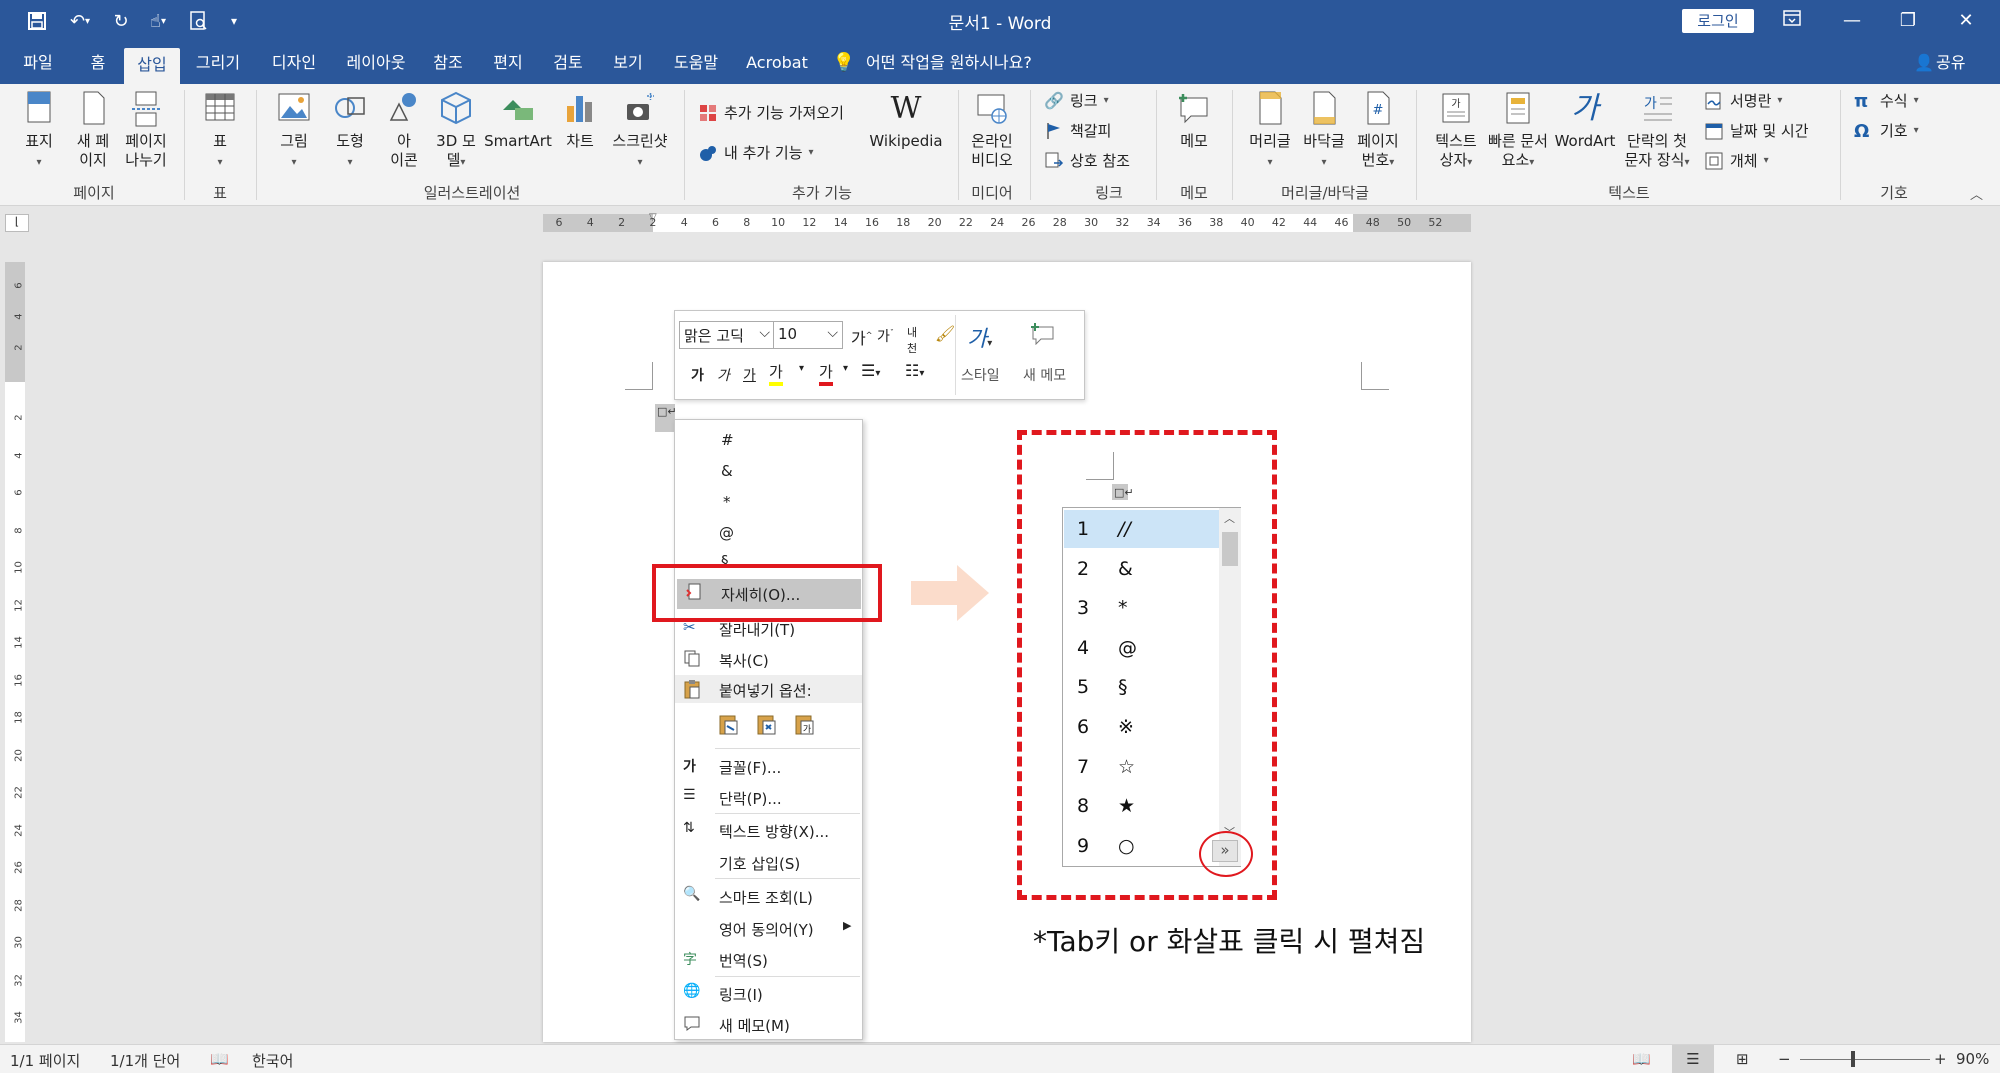  Describe the element at coordinates (1693, 1059) in the screenshot. I see `print-layout-icon: ☰` at that location.